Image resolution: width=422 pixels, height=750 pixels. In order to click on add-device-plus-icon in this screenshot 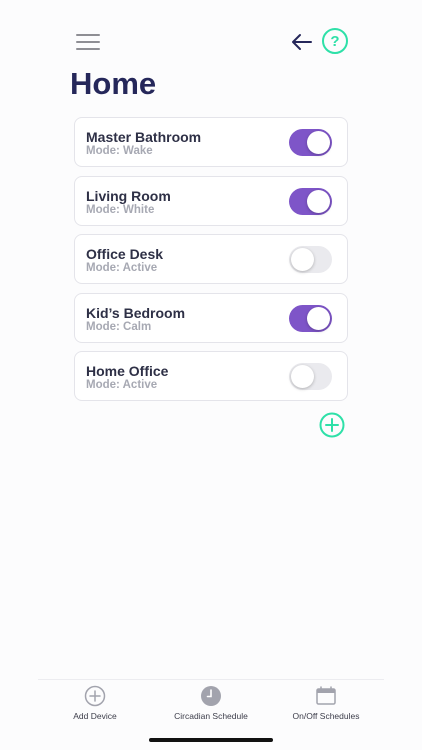, I will do `click(332, 425)`.